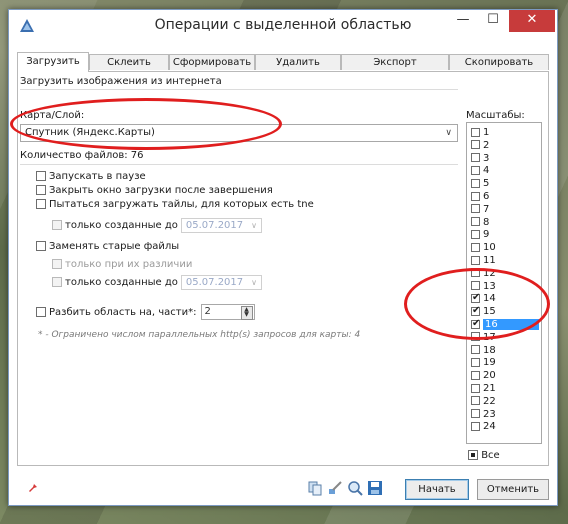 The height and width of the screenshot is (524, 568). What do you see at coordinates (41, 312) in the screenshot?
I see `split-area-checkbox` at bounding box center [41, 312].